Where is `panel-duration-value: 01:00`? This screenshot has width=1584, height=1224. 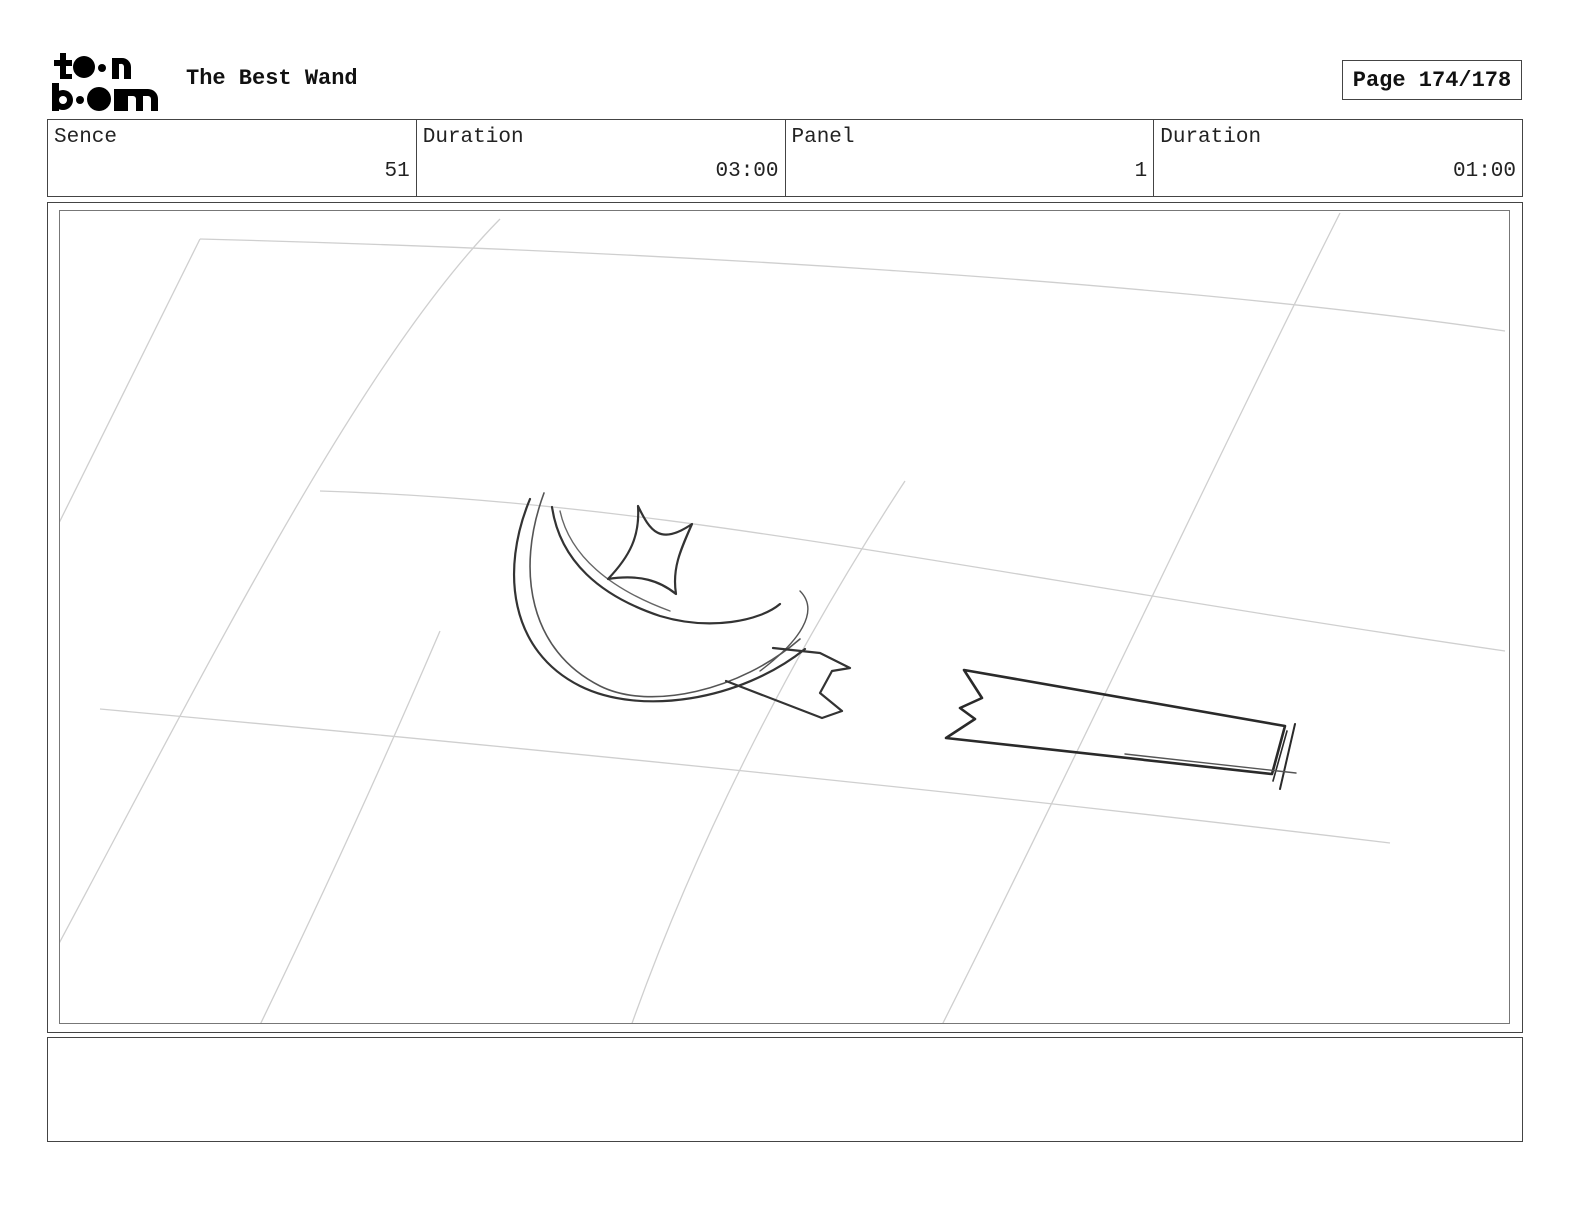
panel-duration-value: 01:00 is located at coordinates (1484, 171).